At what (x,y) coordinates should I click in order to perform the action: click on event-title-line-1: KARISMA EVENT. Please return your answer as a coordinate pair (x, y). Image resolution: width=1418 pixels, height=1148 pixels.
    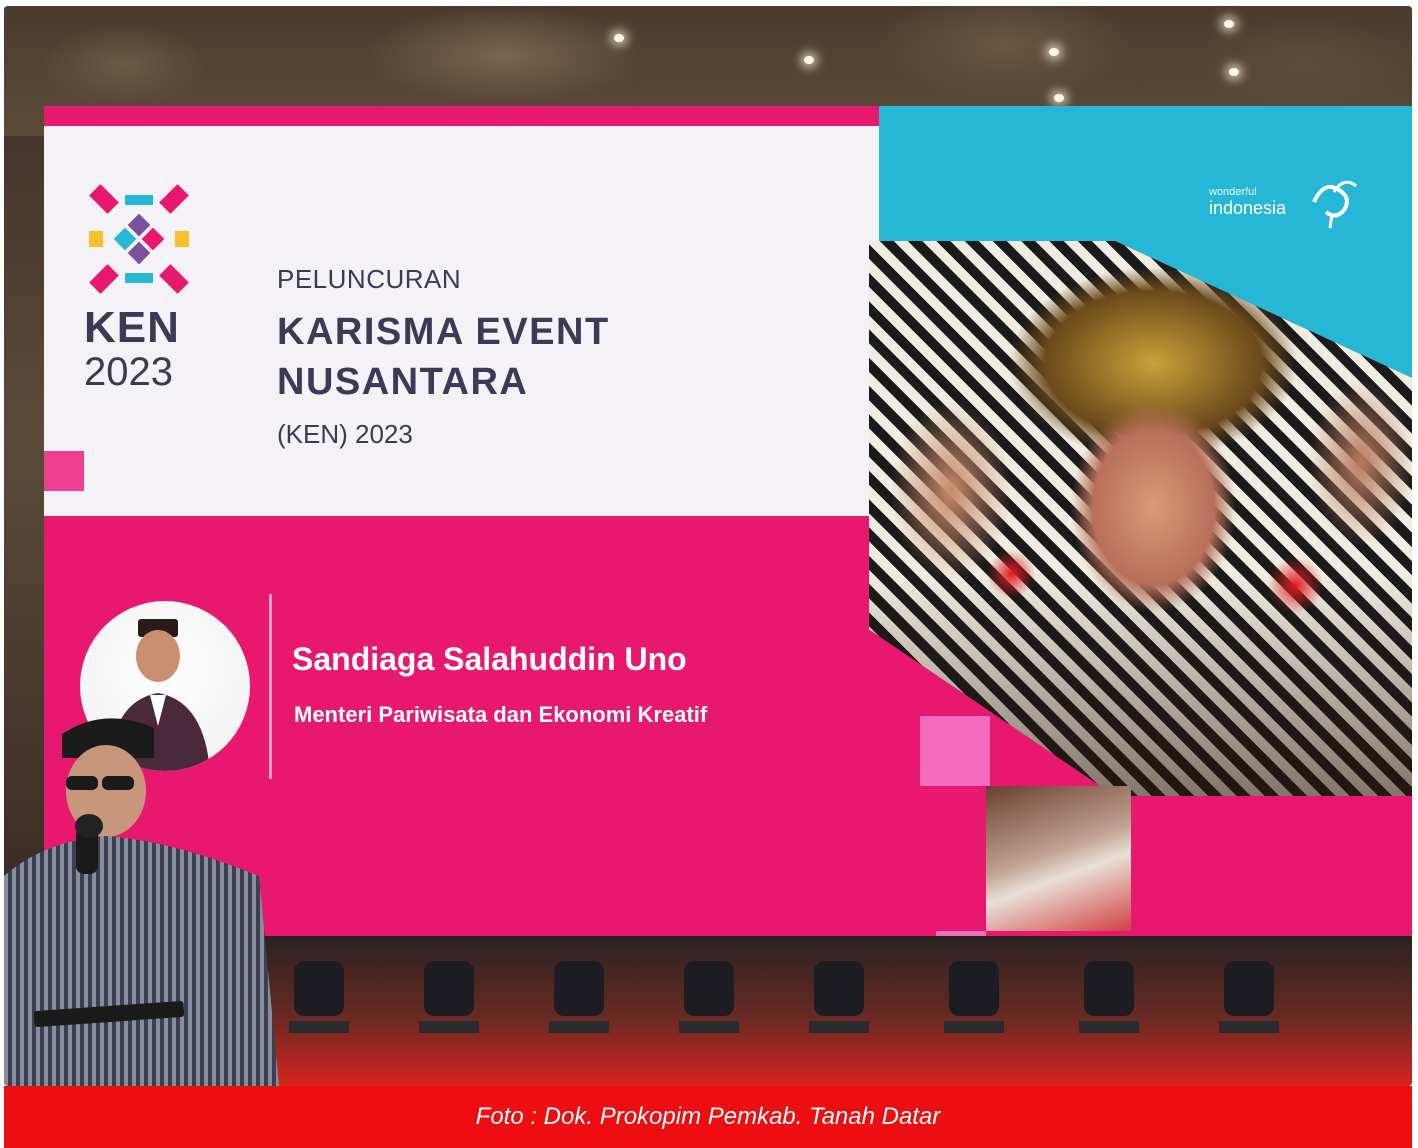
    Looking at the image, I should click on (443, 332).